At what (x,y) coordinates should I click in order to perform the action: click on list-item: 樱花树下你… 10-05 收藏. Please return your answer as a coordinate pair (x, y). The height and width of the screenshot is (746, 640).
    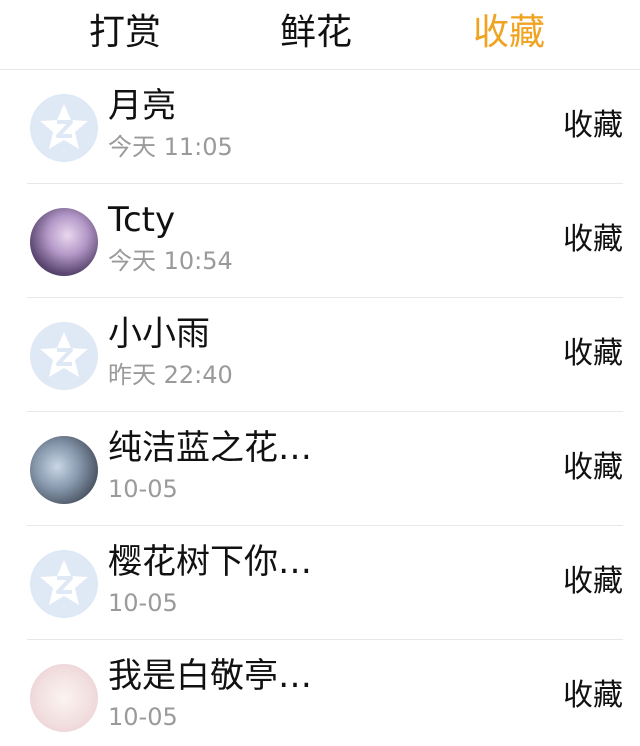
    Looking at the image, I should click on (325, 583).